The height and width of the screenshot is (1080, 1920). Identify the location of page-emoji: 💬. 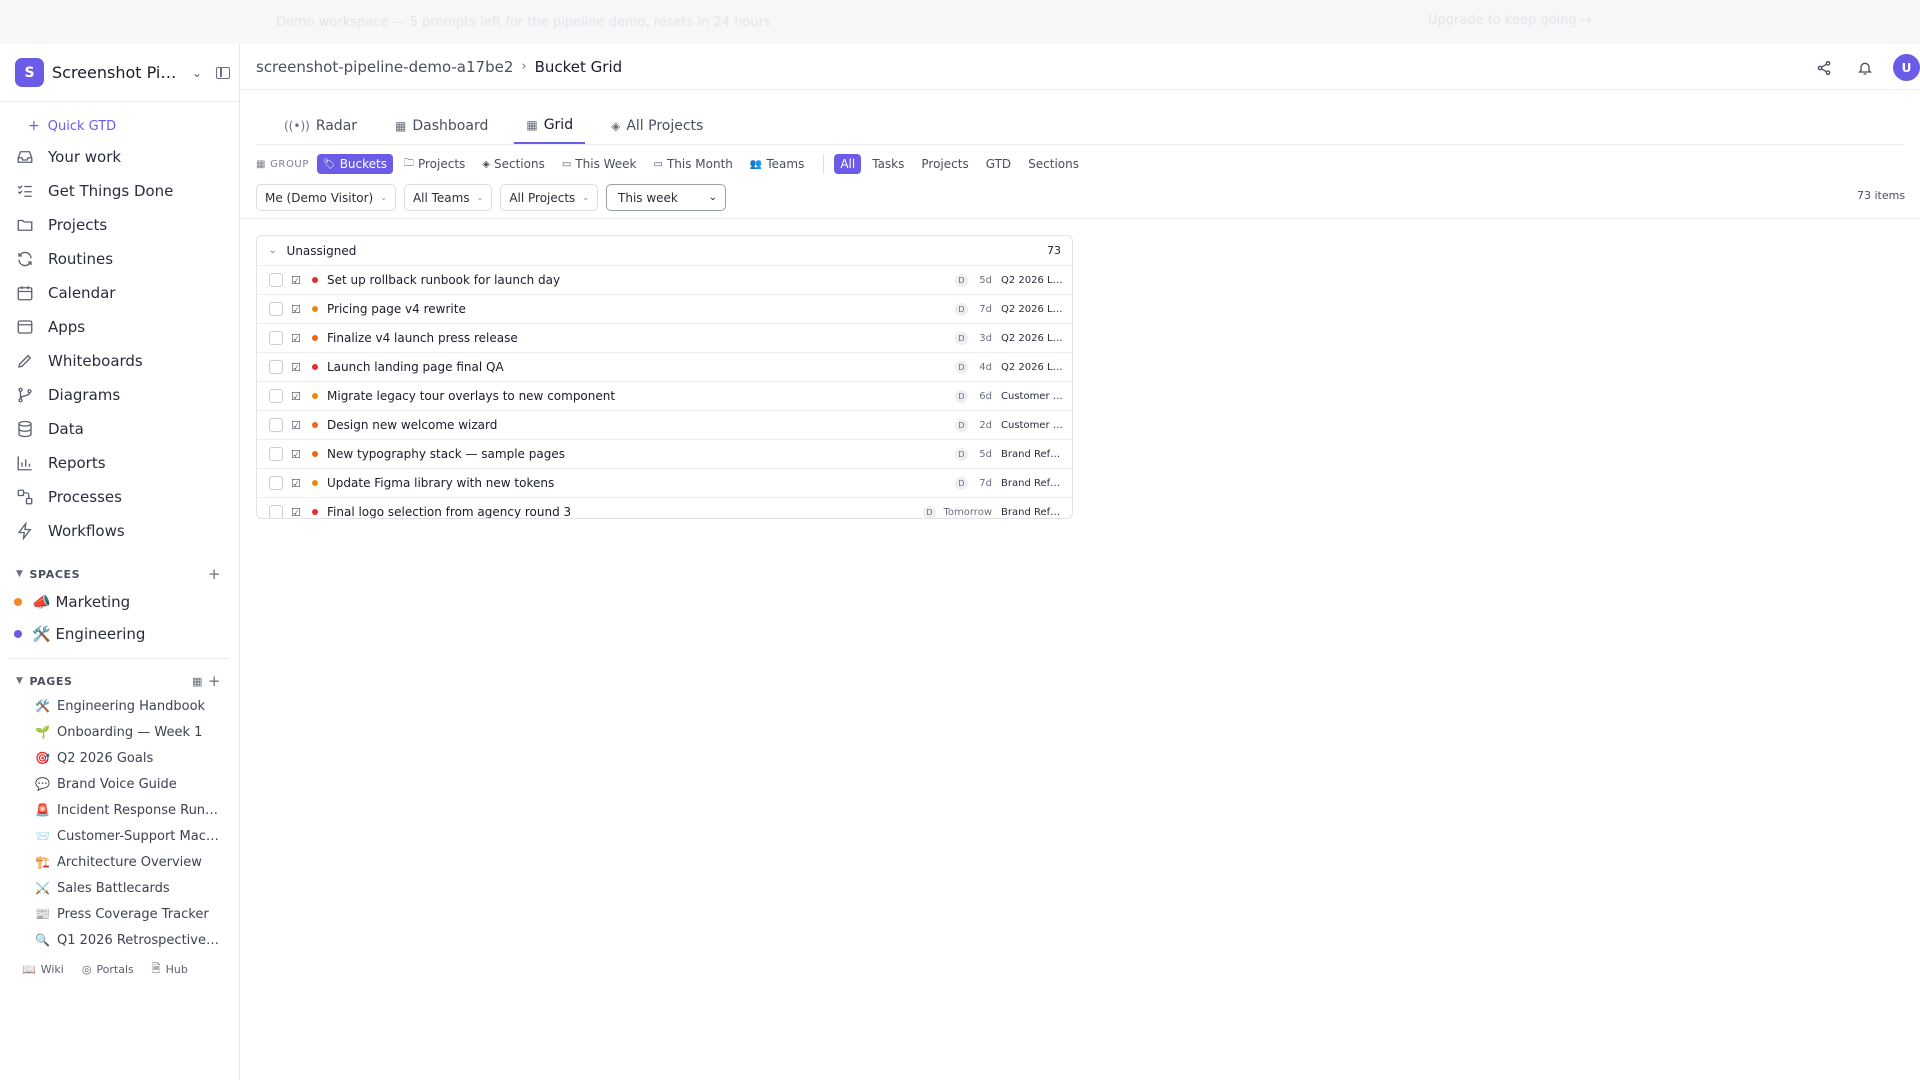
(42, 784).